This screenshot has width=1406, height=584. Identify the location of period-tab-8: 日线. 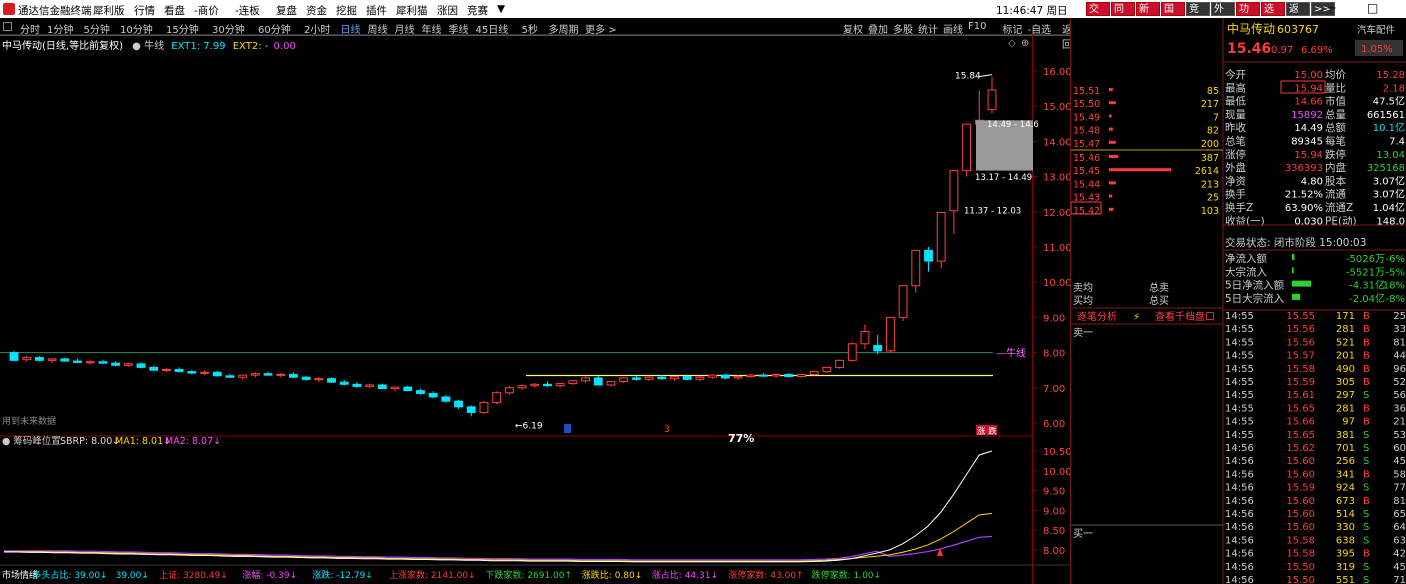
(351, 28).